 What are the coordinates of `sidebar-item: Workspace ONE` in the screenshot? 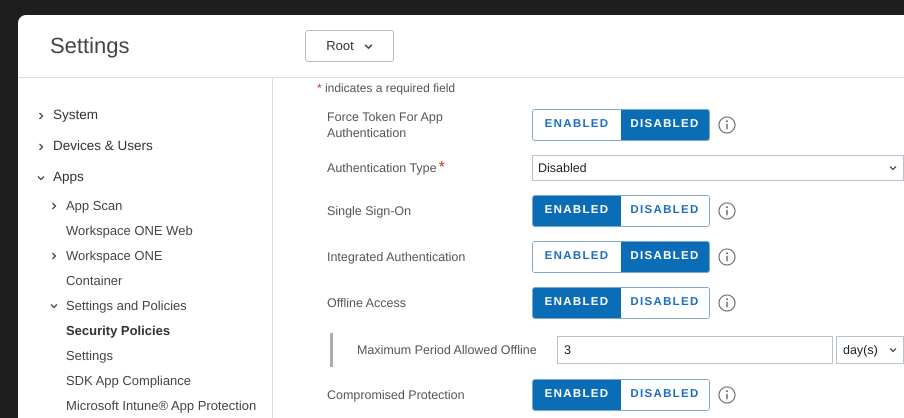 It's located at (153, 255).